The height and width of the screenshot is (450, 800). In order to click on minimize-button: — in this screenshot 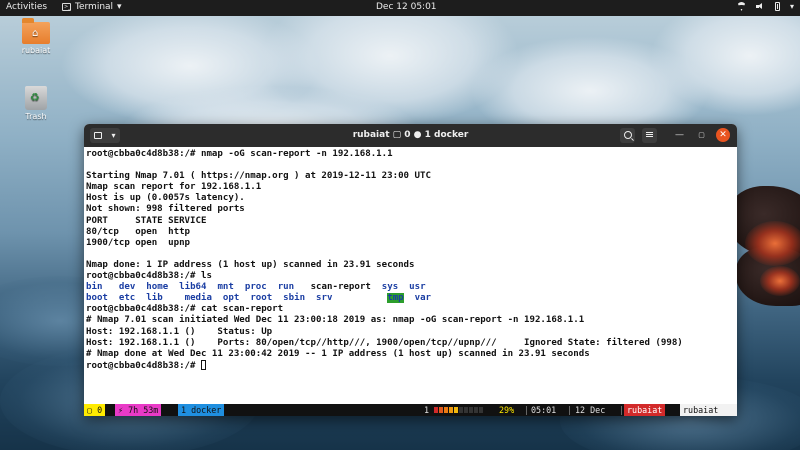, I will do `click(679, 135)`.